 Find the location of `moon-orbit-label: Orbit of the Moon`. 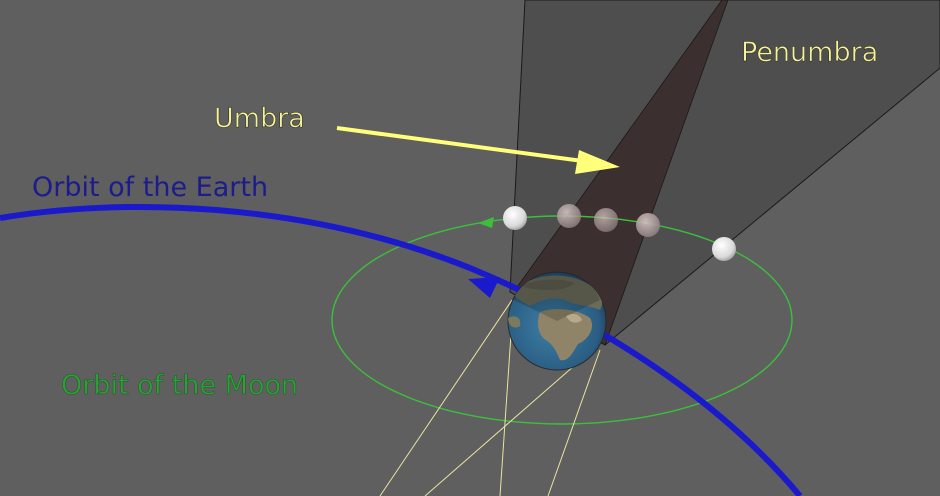

moon-orbit-label: Orbit of the Moon is located at coordinates (179, 385).